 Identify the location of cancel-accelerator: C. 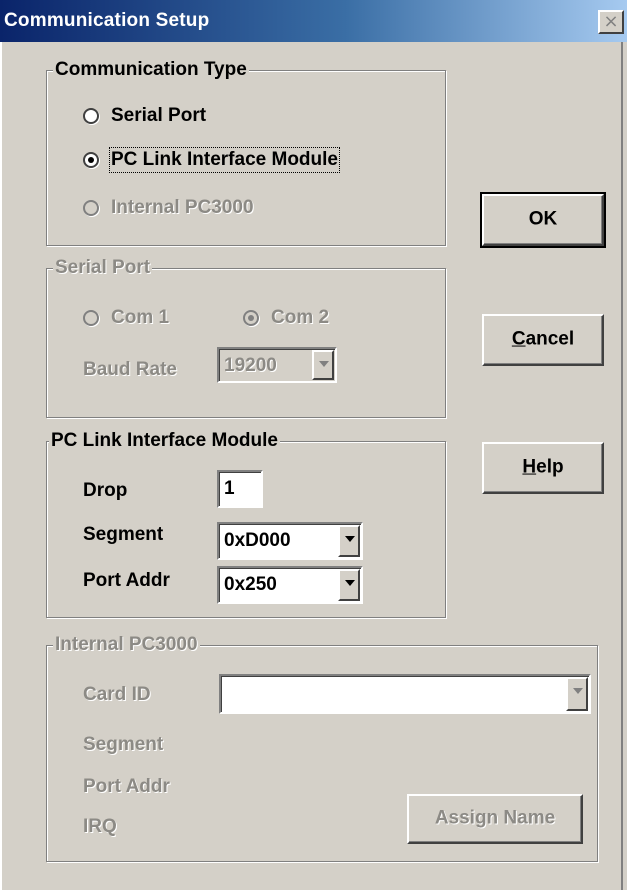
(518, 339).